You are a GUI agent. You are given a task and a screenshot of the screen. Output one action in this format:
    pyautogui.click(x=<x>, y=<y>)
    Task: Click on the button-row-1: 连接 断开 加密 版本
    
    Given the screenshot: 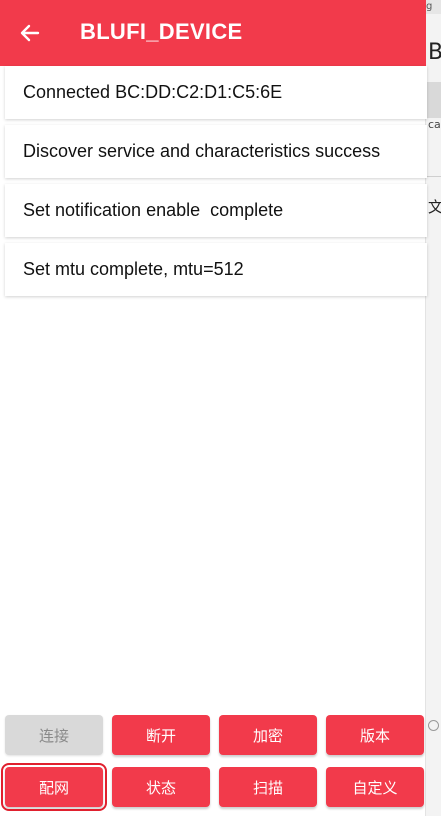 What is the action you would take?
    pyautogui.click(x=215, y=735)
    